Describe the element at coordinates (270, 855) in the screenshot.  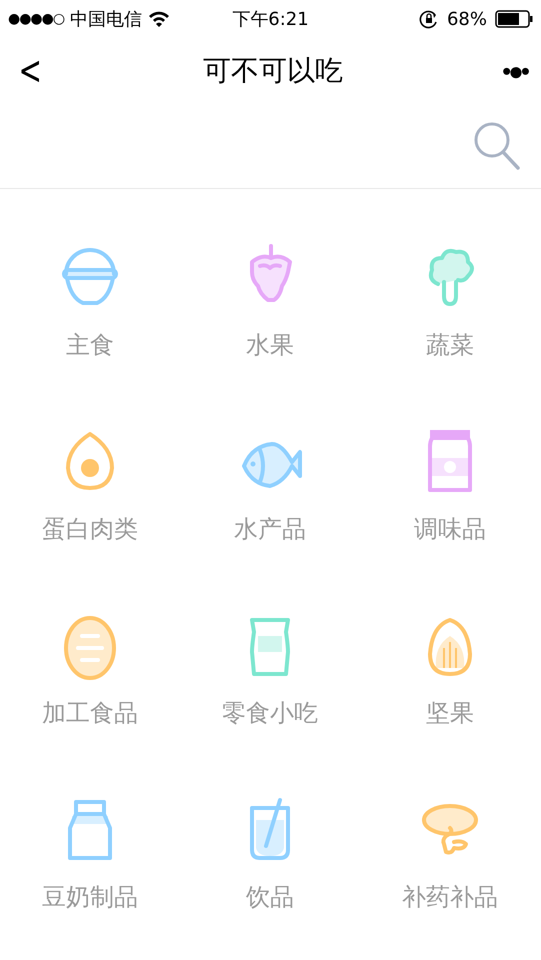
I see `category-item: 饮品` at that location.